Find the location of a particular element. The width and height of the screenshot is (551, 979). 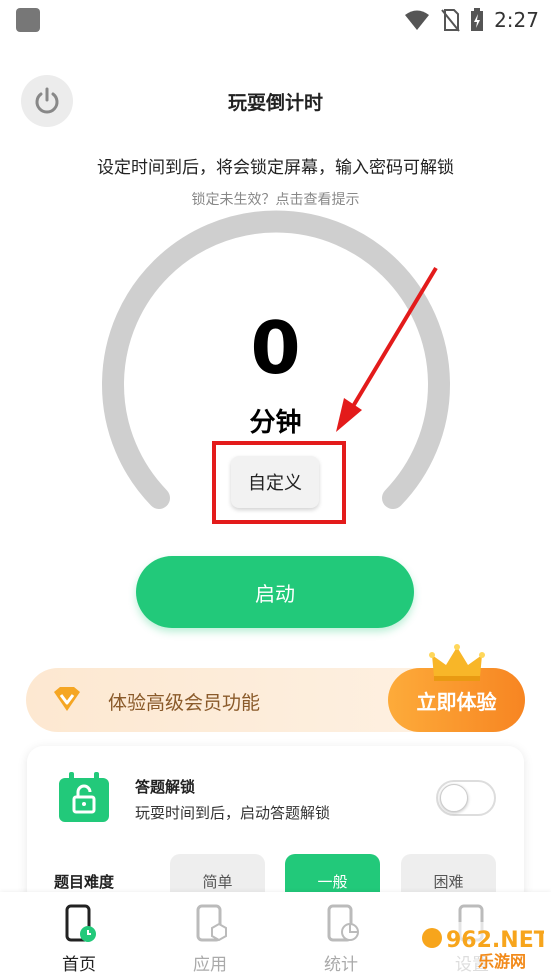

watermark-logo: 962.NET 乐游网 is located at coordinates (481, 947).